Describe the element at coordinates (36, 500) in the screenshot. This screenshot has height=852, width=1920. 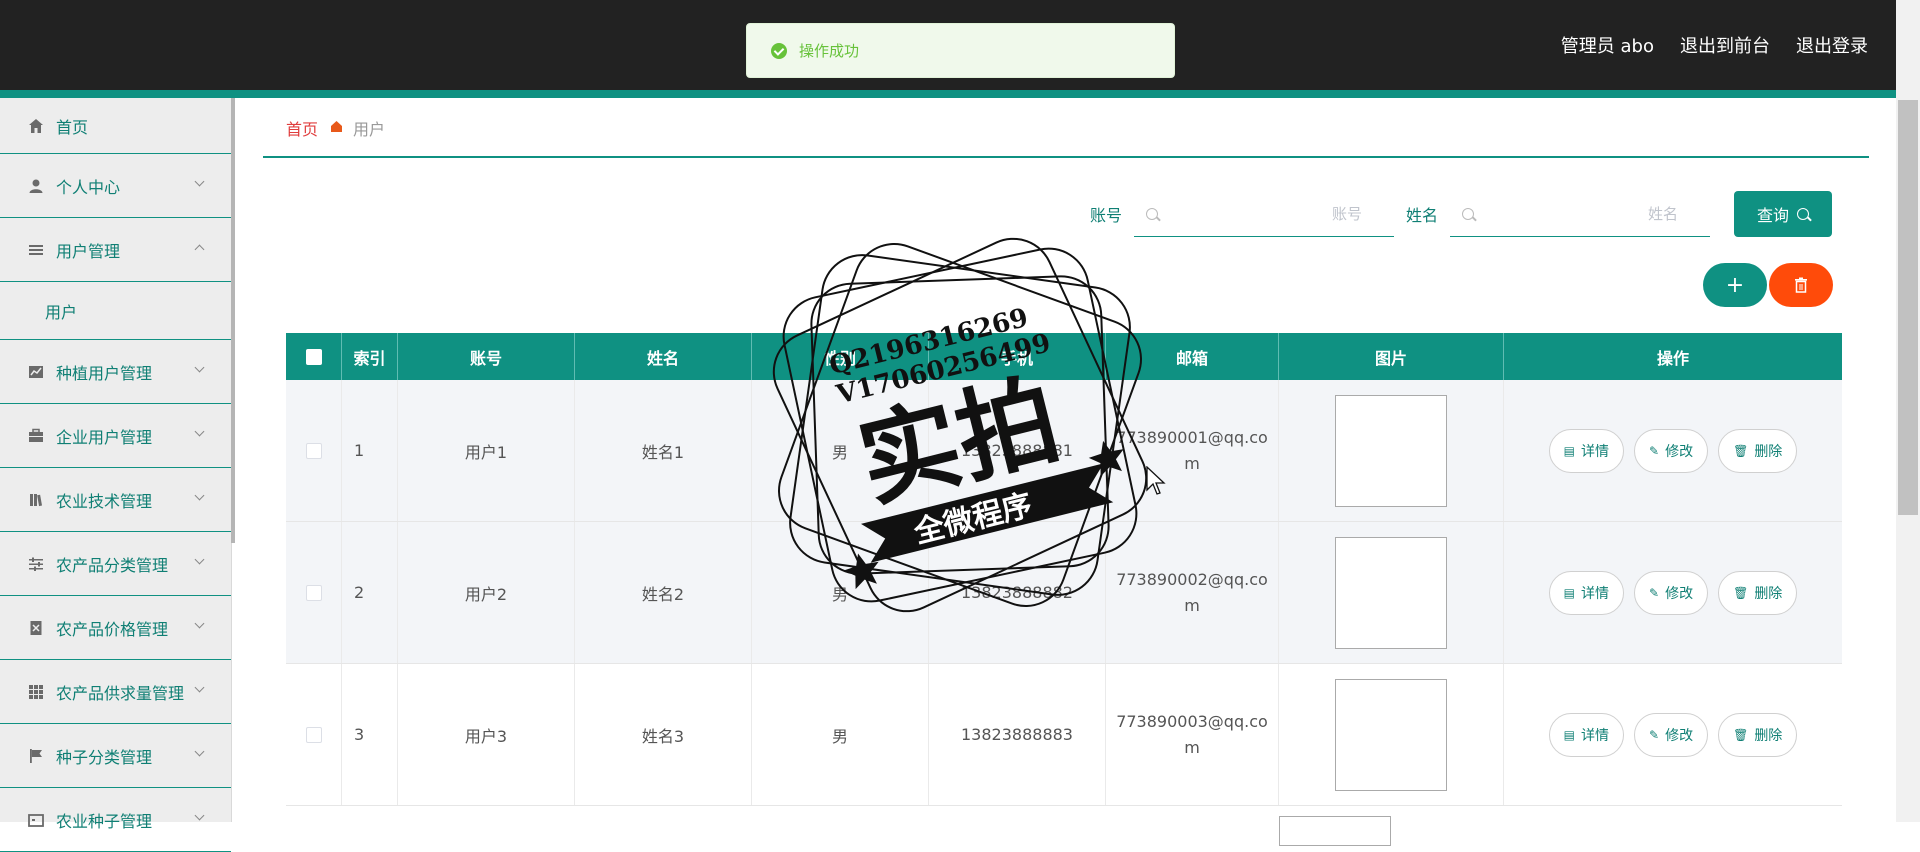
I see `book-icon` at that location.